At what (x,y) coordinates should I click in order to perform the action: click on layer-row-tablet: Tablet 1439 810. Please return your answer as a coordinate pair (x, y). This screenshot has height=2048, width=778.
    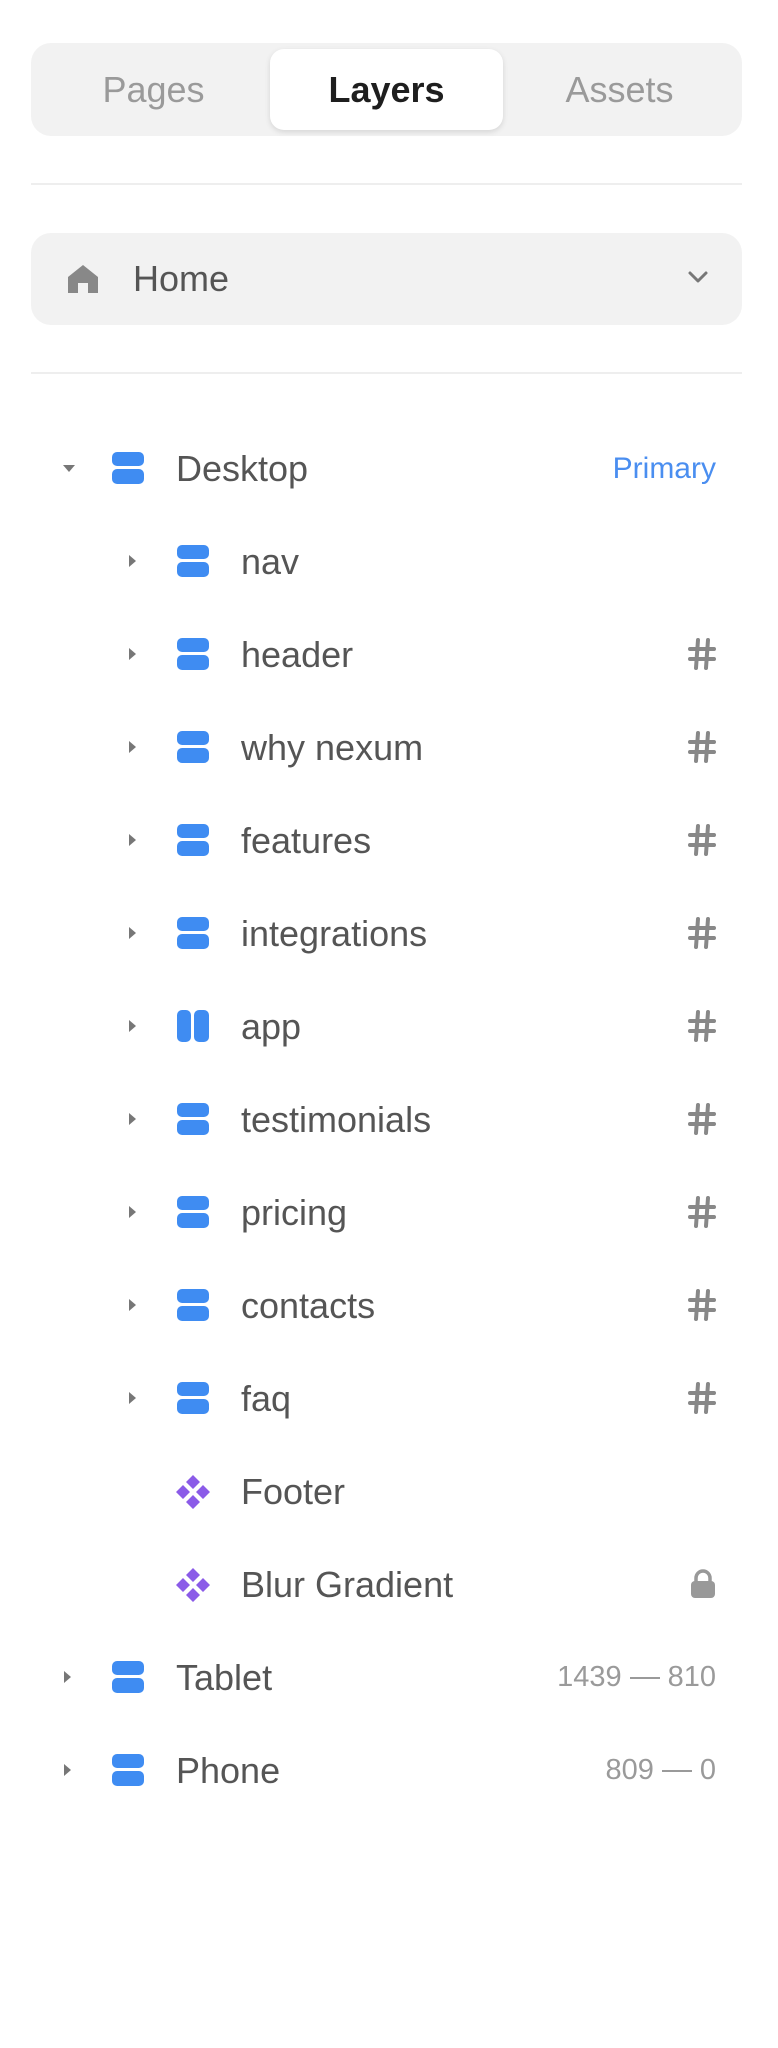
    Looking at the image, I should click on (386, 1677).